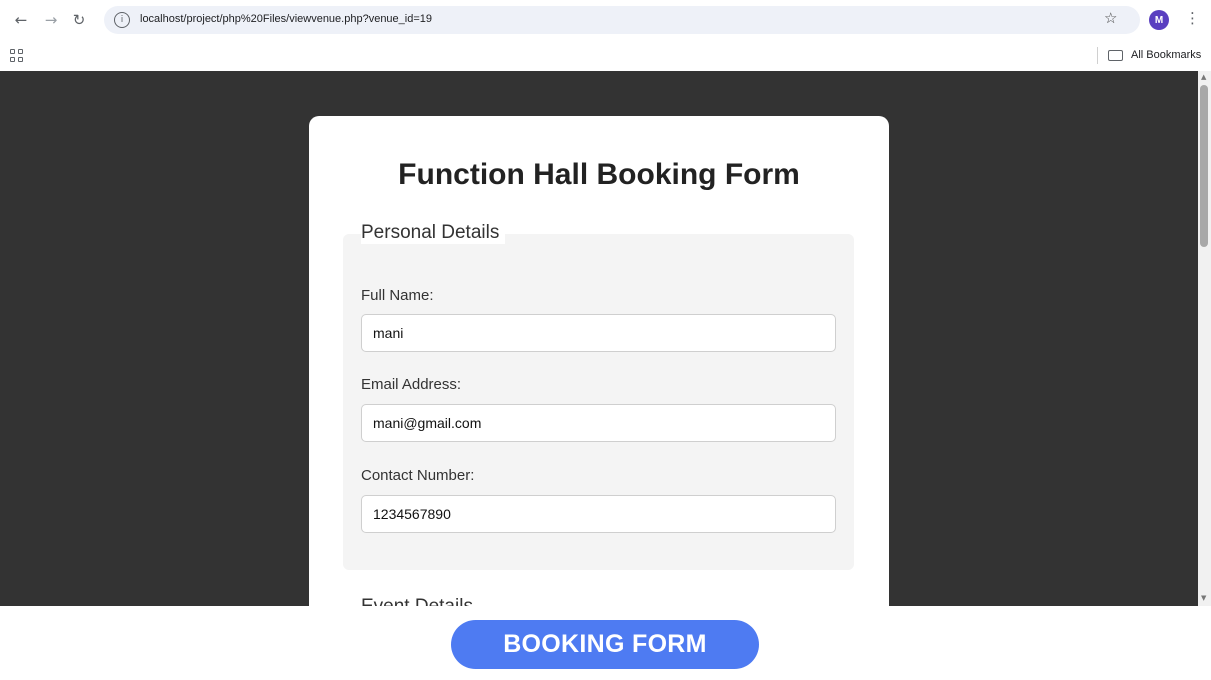  I want to click on all-bookmarks-link: All Bookmarks, so click(1166, 55).